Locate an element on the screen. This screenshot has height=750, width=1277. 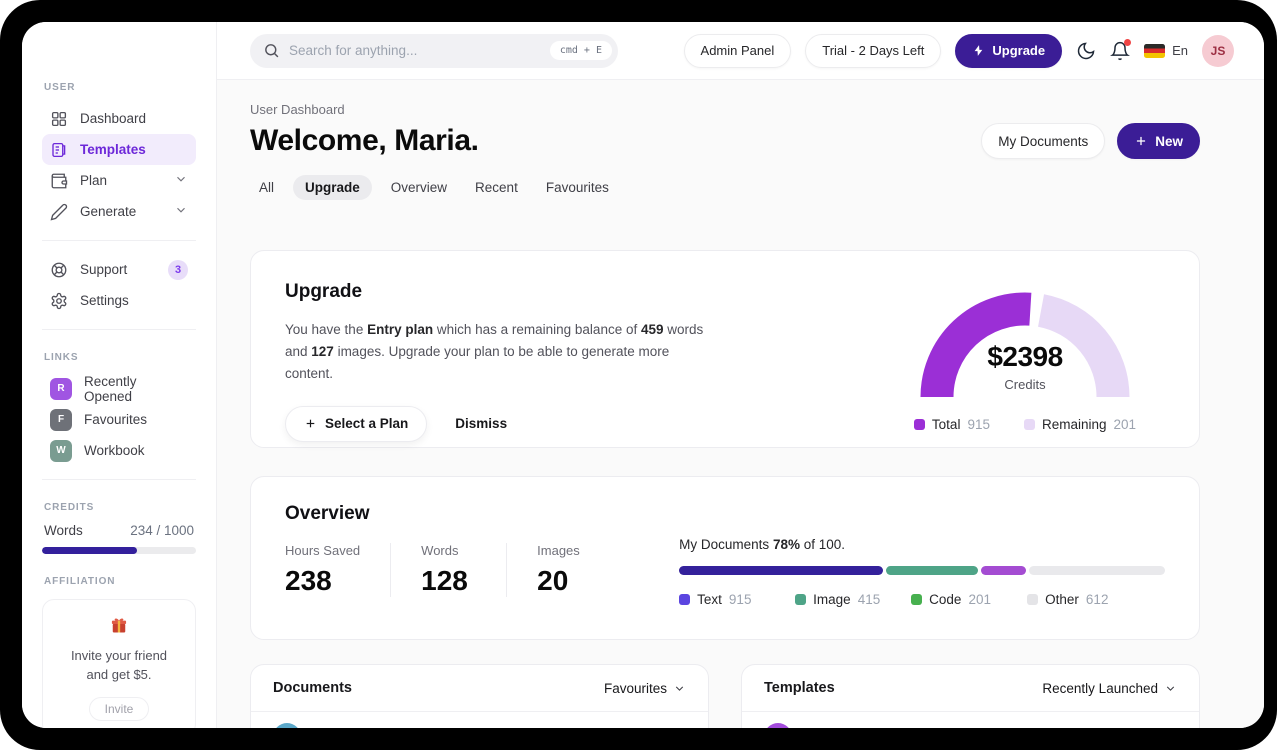
notification-dot is located at coordinates (1128, 42).